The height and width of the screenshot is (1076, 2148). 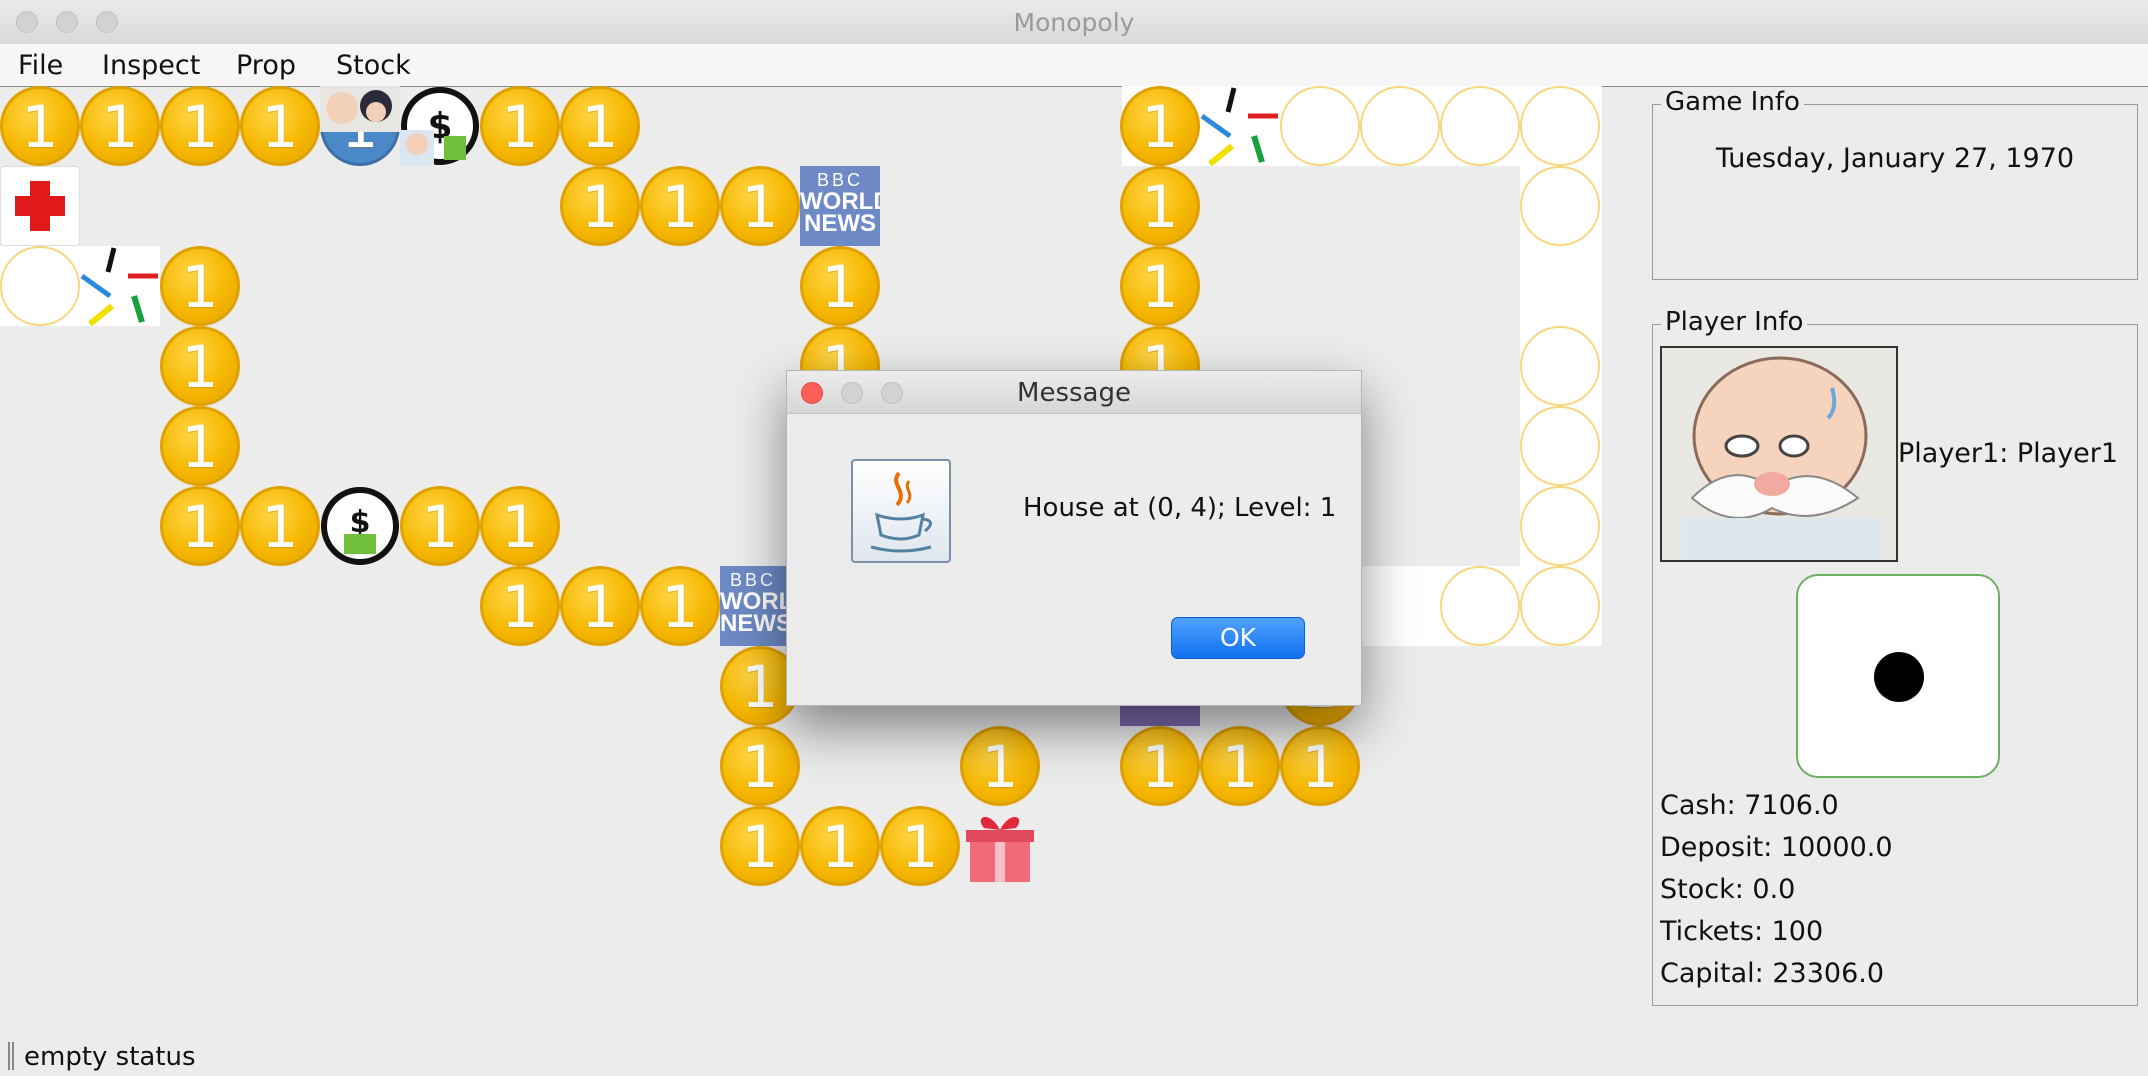 I want to click on player-info-title: Player Info, so click(x=1734, y=322).